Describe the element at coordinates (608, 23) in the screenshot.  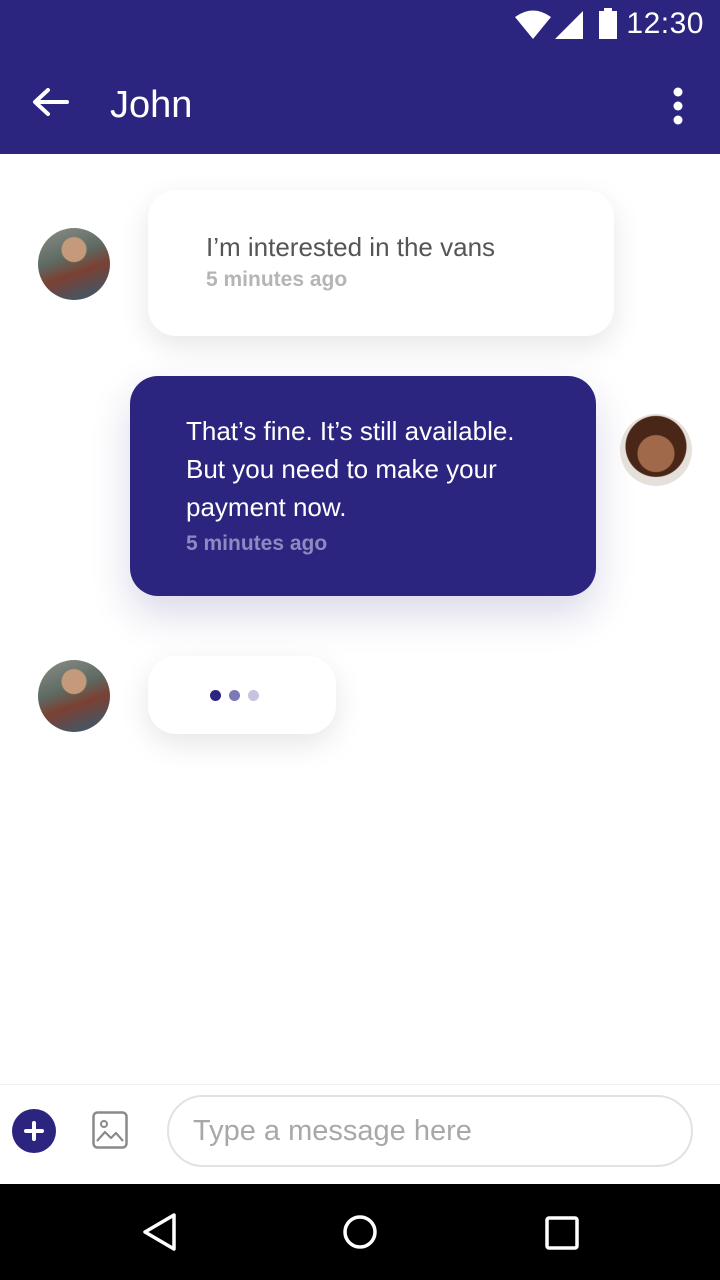
I see `battery-icon` at that location.